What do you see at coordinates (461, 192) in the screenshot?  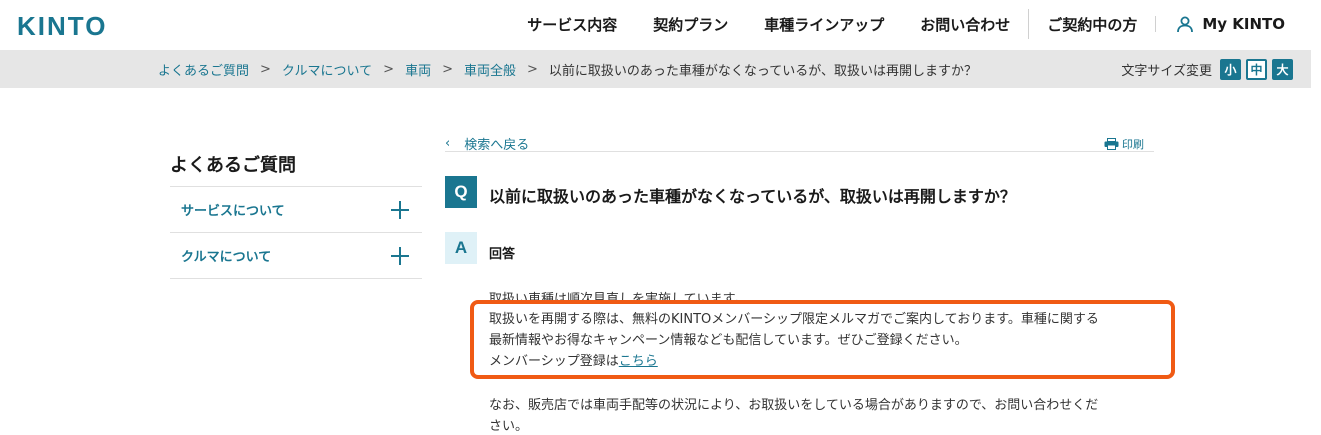 I see `question-badge: Q` at bounding box center [461, 192].